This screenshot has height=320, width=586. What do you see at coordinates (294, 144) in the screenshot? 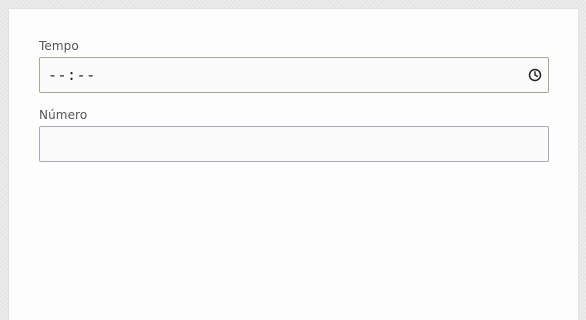
I see `numero-number-input` at bounding box center [294, 144].